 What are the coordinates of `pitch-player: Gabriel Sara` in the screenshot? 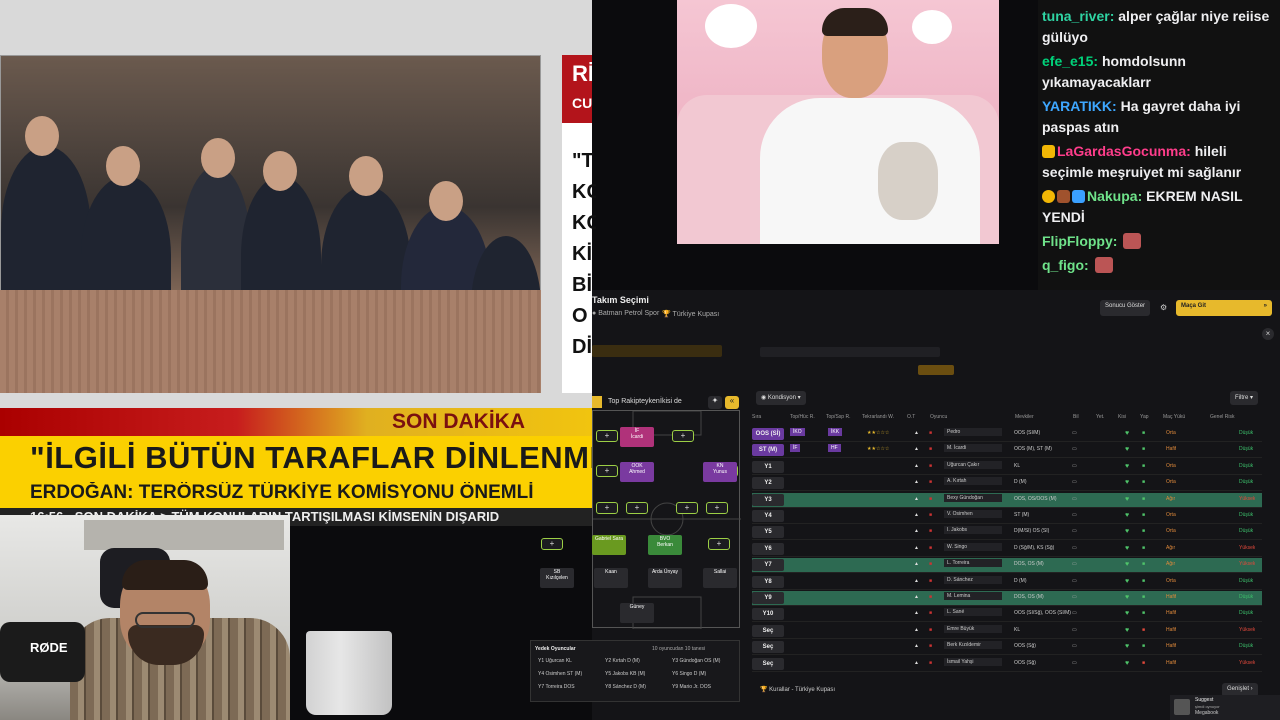 It's located at (609, 545).